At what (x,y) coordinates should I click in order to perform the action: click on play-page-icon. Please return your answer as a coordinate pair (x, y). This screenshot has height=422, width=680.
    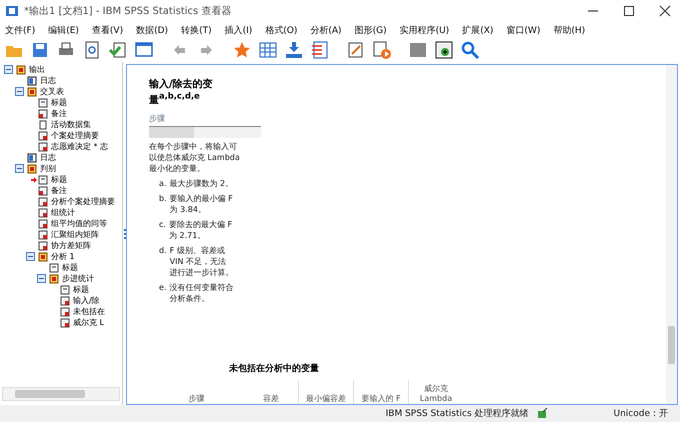
    Looking at the image, I should click on (382, 50).